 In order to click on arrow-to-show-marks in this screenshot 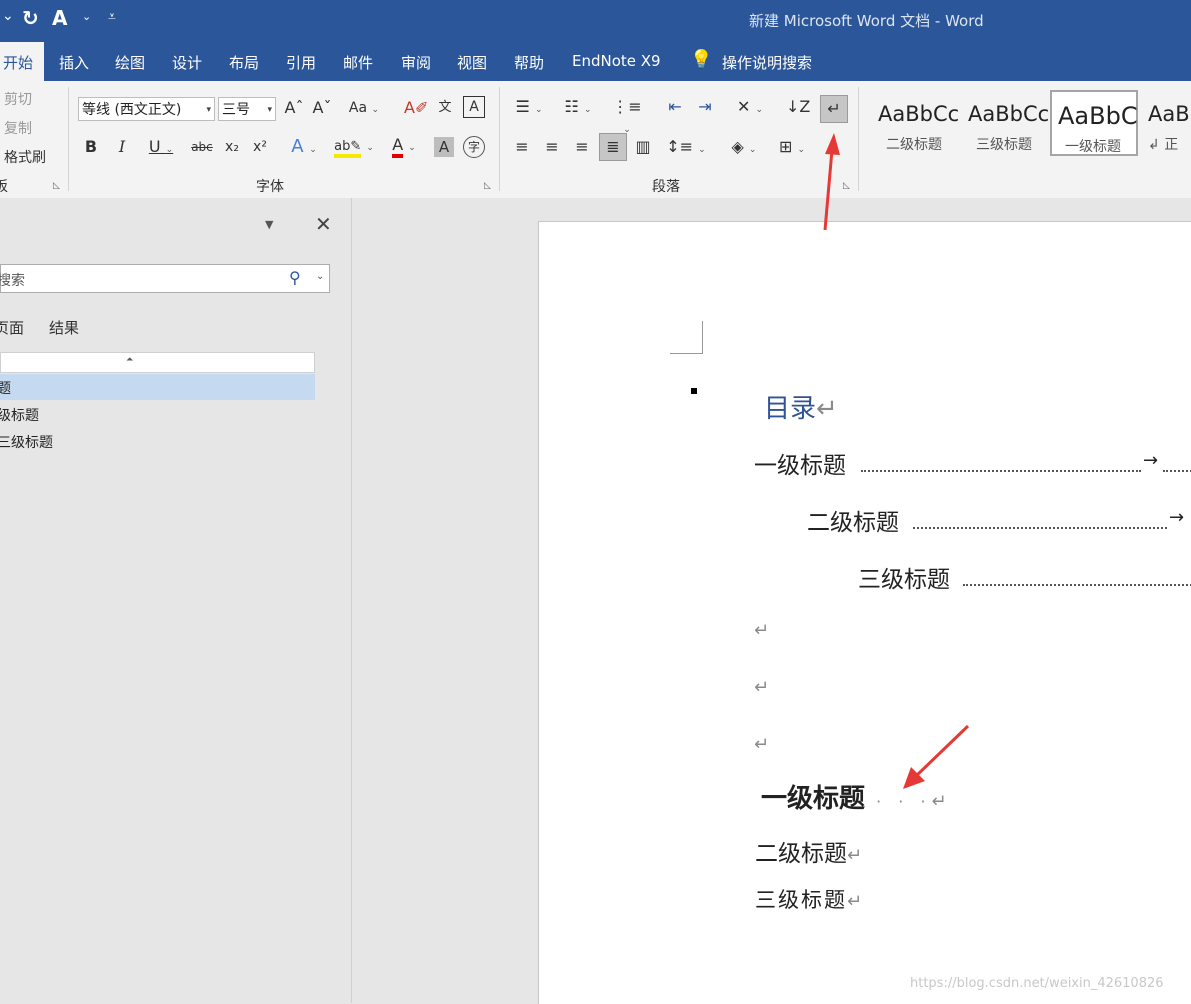, I will do `click(831, 182)`.